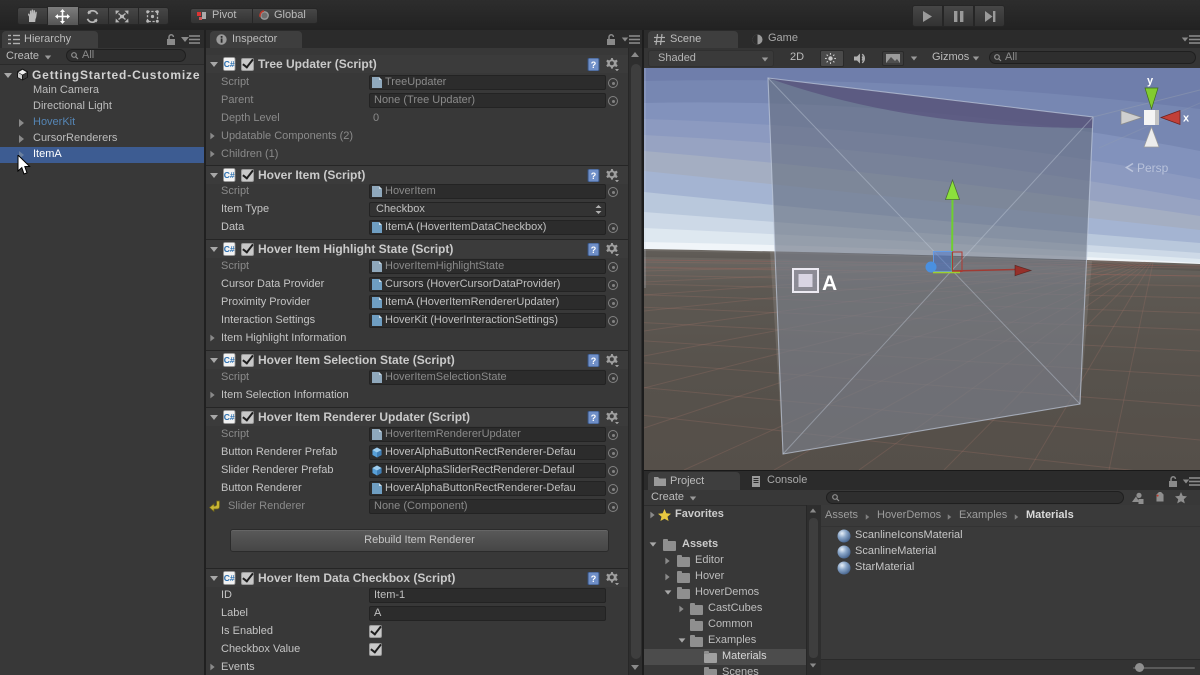  What do you see at coordinates (1153, 168) in the screenshot?
I see `svg-text: Persp` at bounding box center [1153, 168].